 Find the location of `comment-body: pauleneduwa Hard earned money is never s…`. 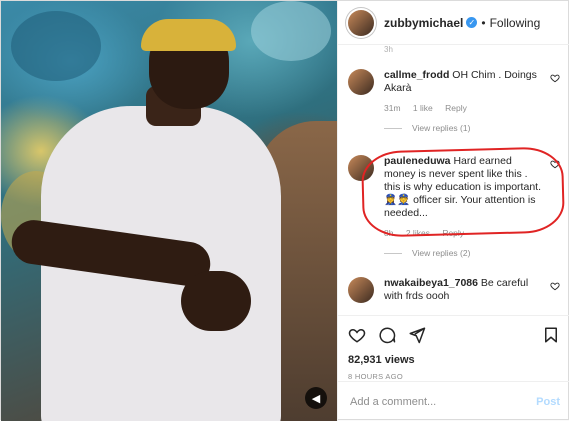

comment-body: pauleneduwa Hard earned money is never s… is located at coordinates (472, 187).